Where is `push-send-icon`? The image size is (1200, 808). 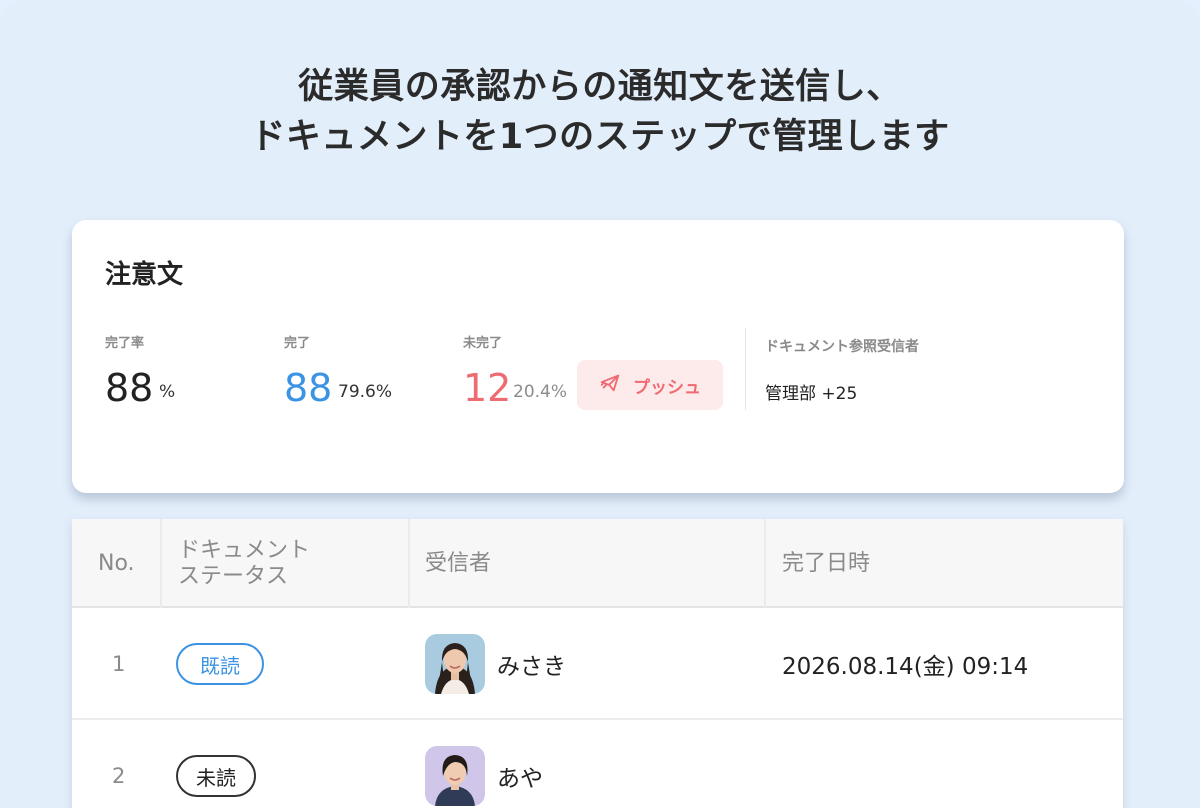
push-send-icon is located at coordinates (610, 385).